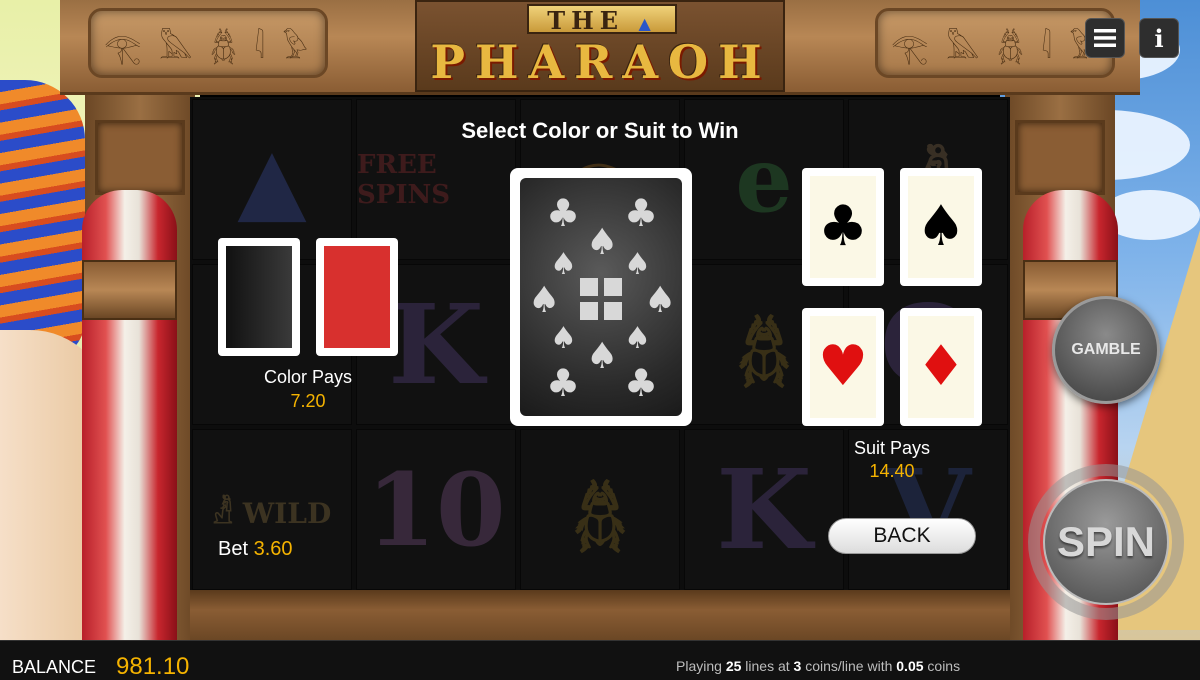 The image size is (1200, 680). I want to click on game-logo: THE ▲ PHARAOH, so click(600, 46).